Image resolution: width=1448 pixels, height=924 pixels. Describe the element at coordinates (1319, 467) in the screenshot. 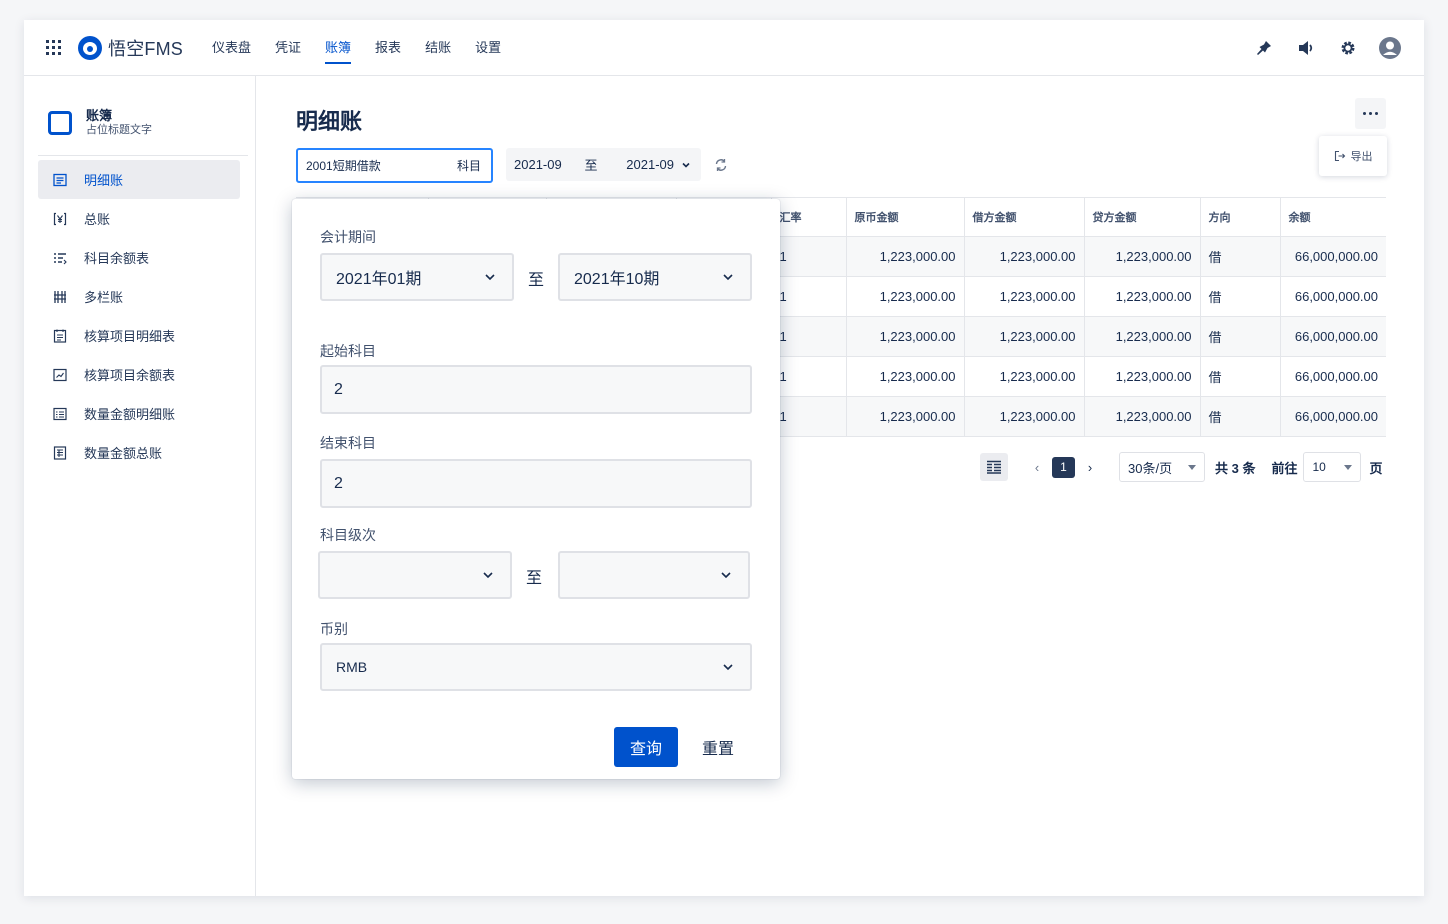

I see `goto-page-value: 10` at that location.